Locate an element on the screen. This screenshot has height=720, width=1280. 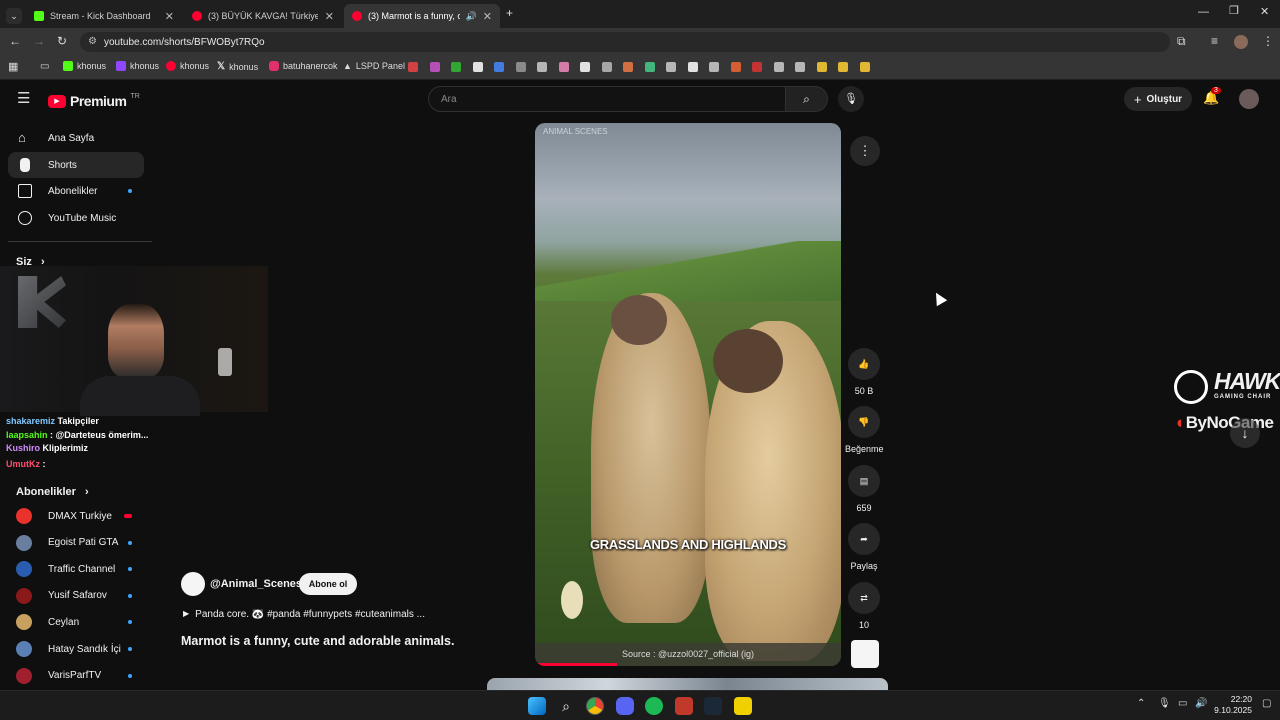
steam-icon is located at coordinates (713, 706).